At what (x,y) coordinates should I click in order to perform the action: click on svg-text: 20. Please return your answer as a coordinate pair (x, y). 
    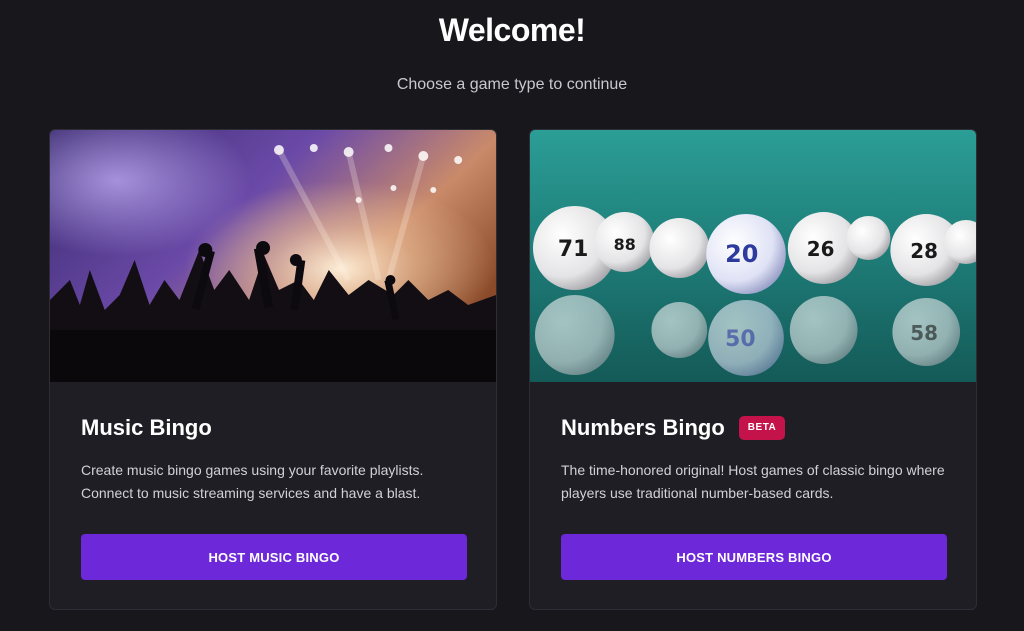
    Looking at the image, I should click on (741, 254).